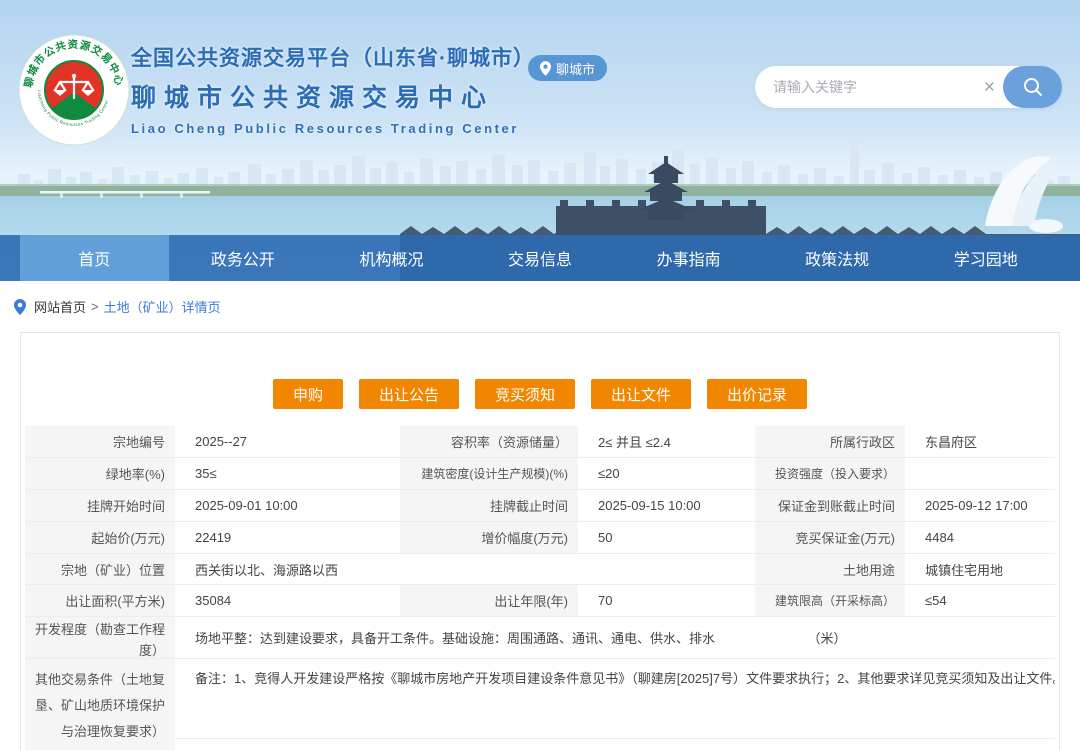  What do you see at coordinates (465, 569) in the screenshot?
I see `value-parcel-location: 西关街以北、海源路以西` at bounding box center [465, 569].